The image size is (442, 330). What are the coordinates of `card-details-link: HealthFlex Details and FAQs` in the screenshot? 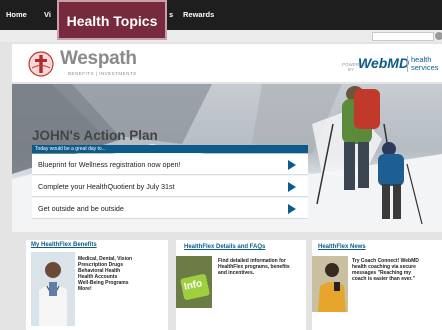 It's located at (224, 247).